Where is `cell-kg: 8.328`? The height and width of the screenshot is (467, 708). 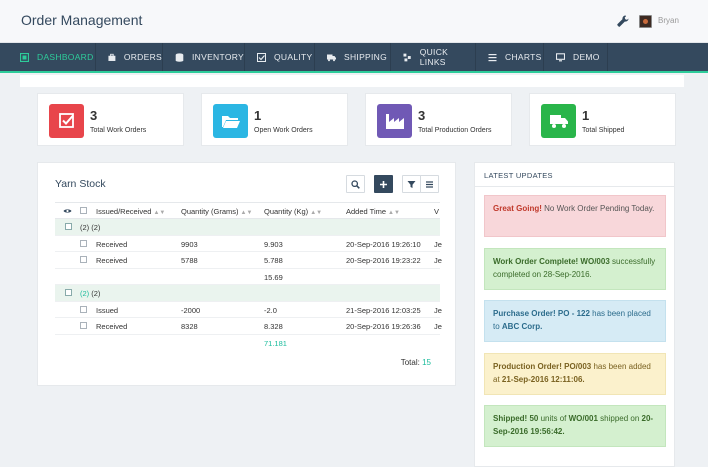 cell-kg: 8.328 is located at coordinates (273, 326).